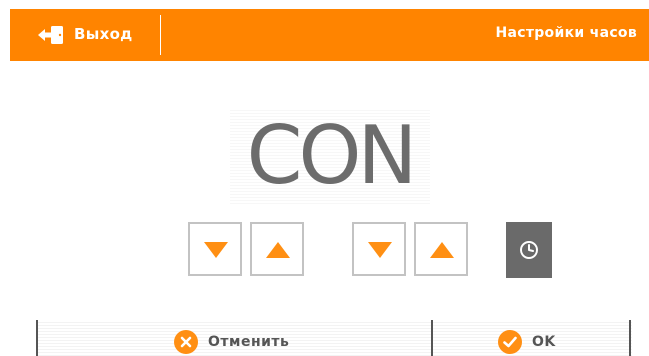 This screenshot has width=649, height=356. What do you see at coordinates (330, 156) in the screenshot?
I see `clock-display-value: CON` at bounding box center [330, 156].